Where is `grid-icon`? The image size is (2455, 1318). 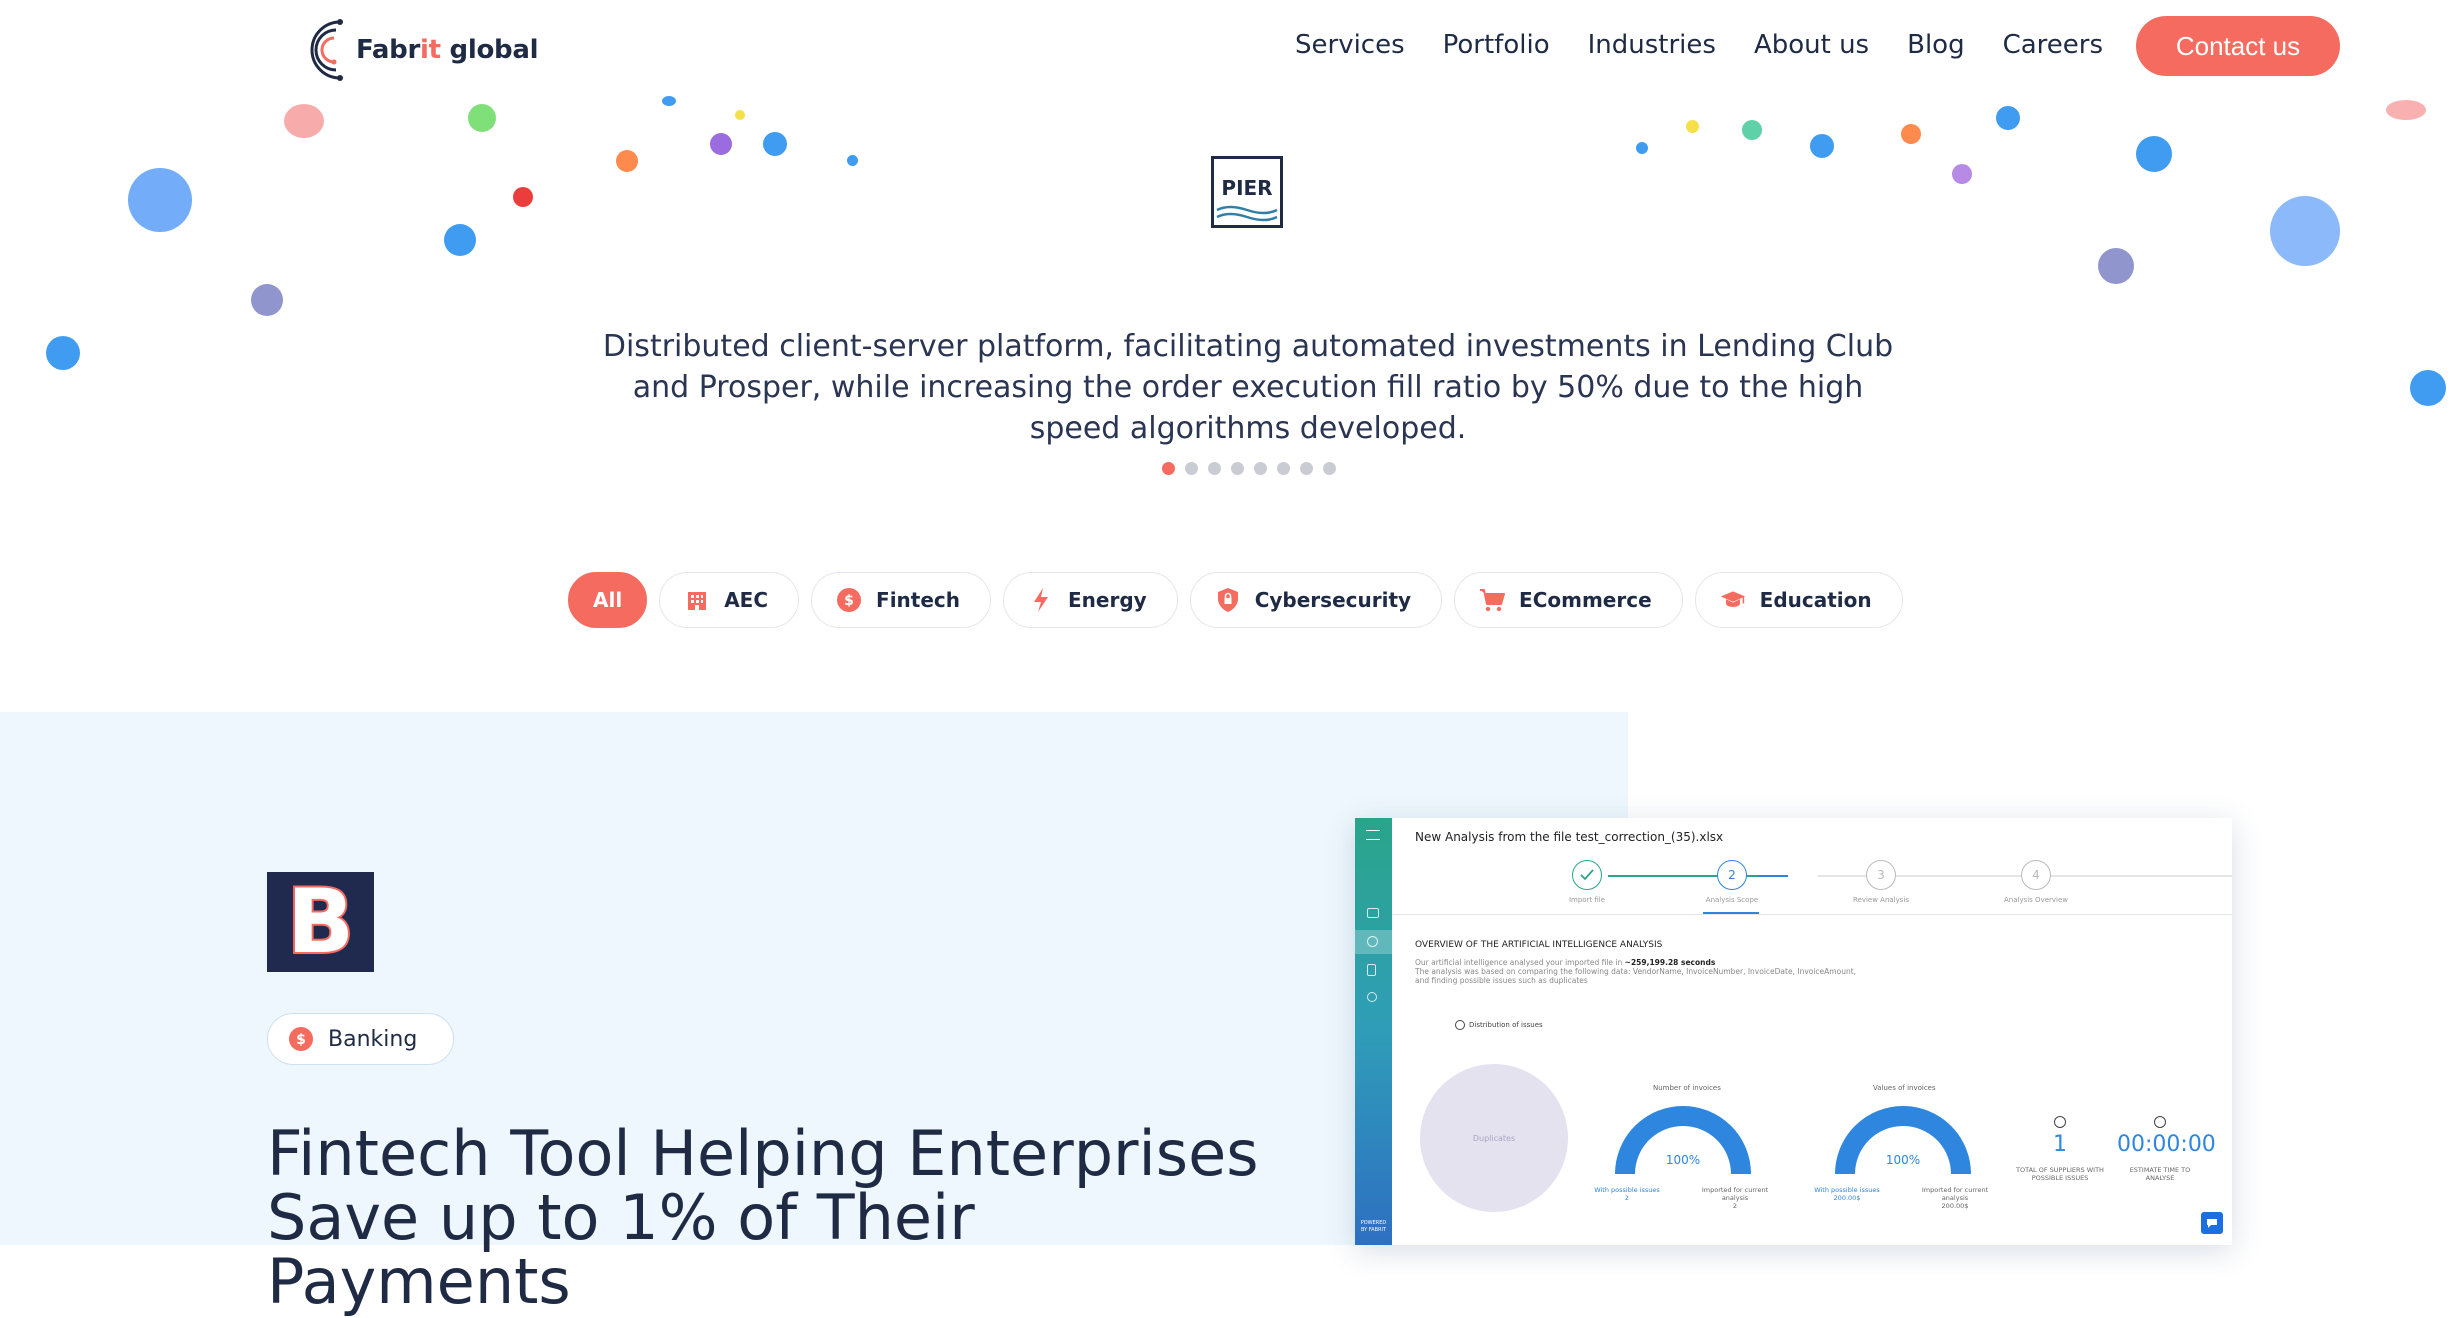
grid-icon is located at coordinates (1373, 913).